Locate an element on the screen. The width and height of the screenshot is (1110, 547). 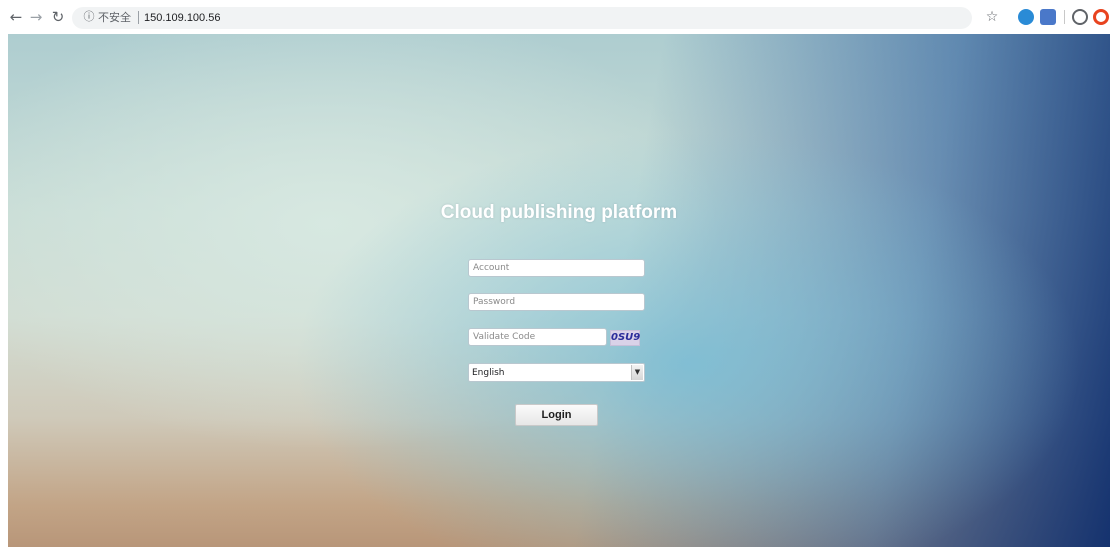
login-button: Login is located at coordinates (556, 415).